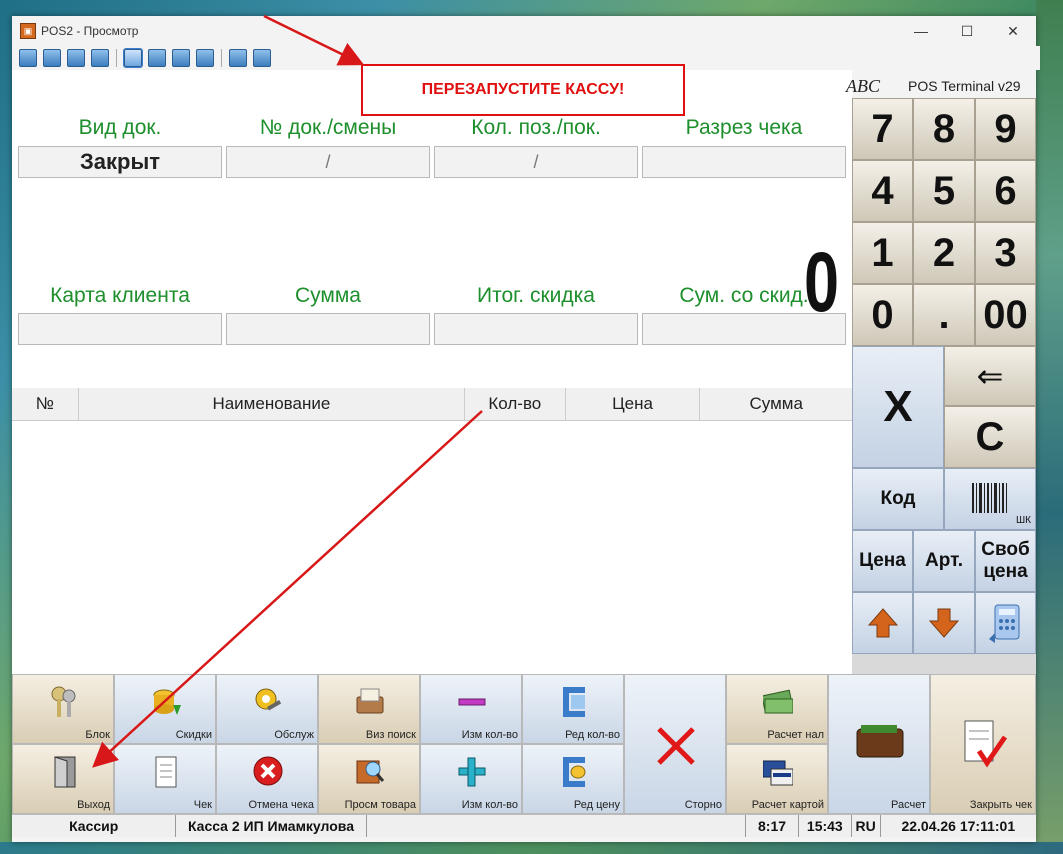  I want to click on service-label: Обслуж, so click(294, 735).